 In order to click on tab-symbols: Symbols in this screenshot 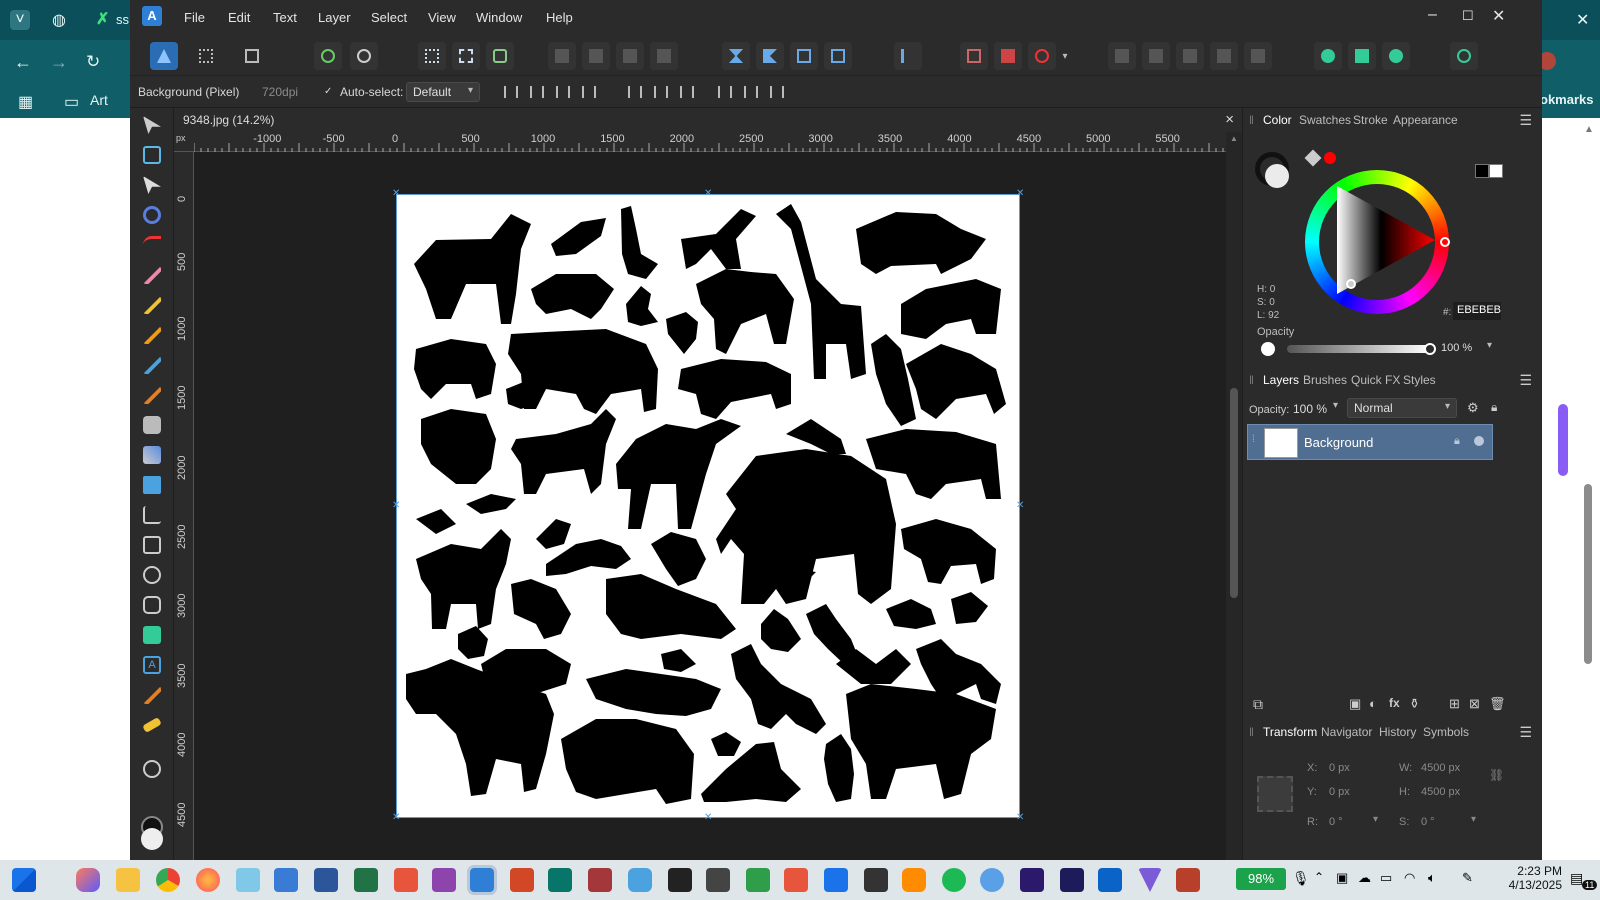, I will do `click(1446, 732)`.